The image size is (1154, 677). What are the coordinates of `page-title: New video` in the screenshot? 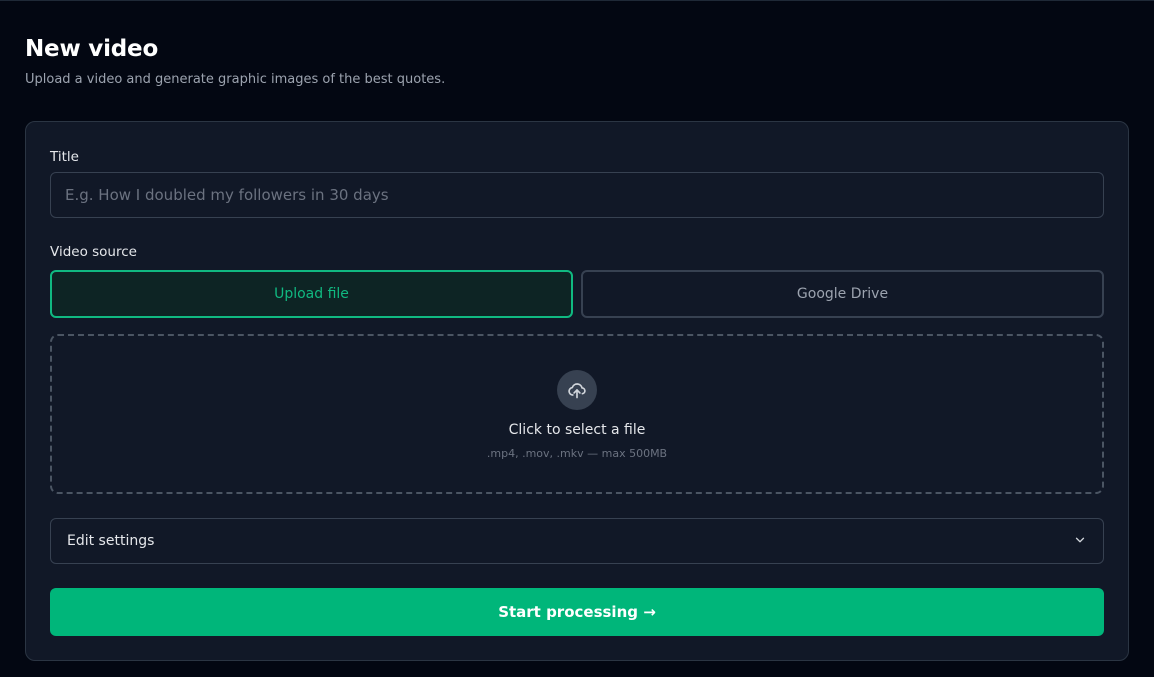 It's located at (92, 49).